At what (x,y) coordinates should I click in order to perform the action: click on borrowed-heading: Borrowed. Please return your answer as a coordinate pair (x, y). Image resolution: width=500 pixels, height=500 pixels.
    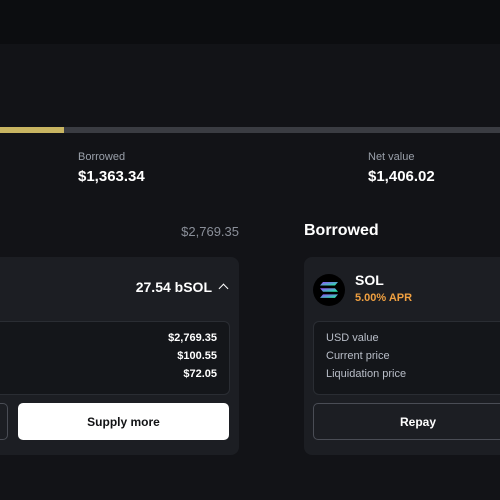
    Looking at the image, I should click on (341, 230).